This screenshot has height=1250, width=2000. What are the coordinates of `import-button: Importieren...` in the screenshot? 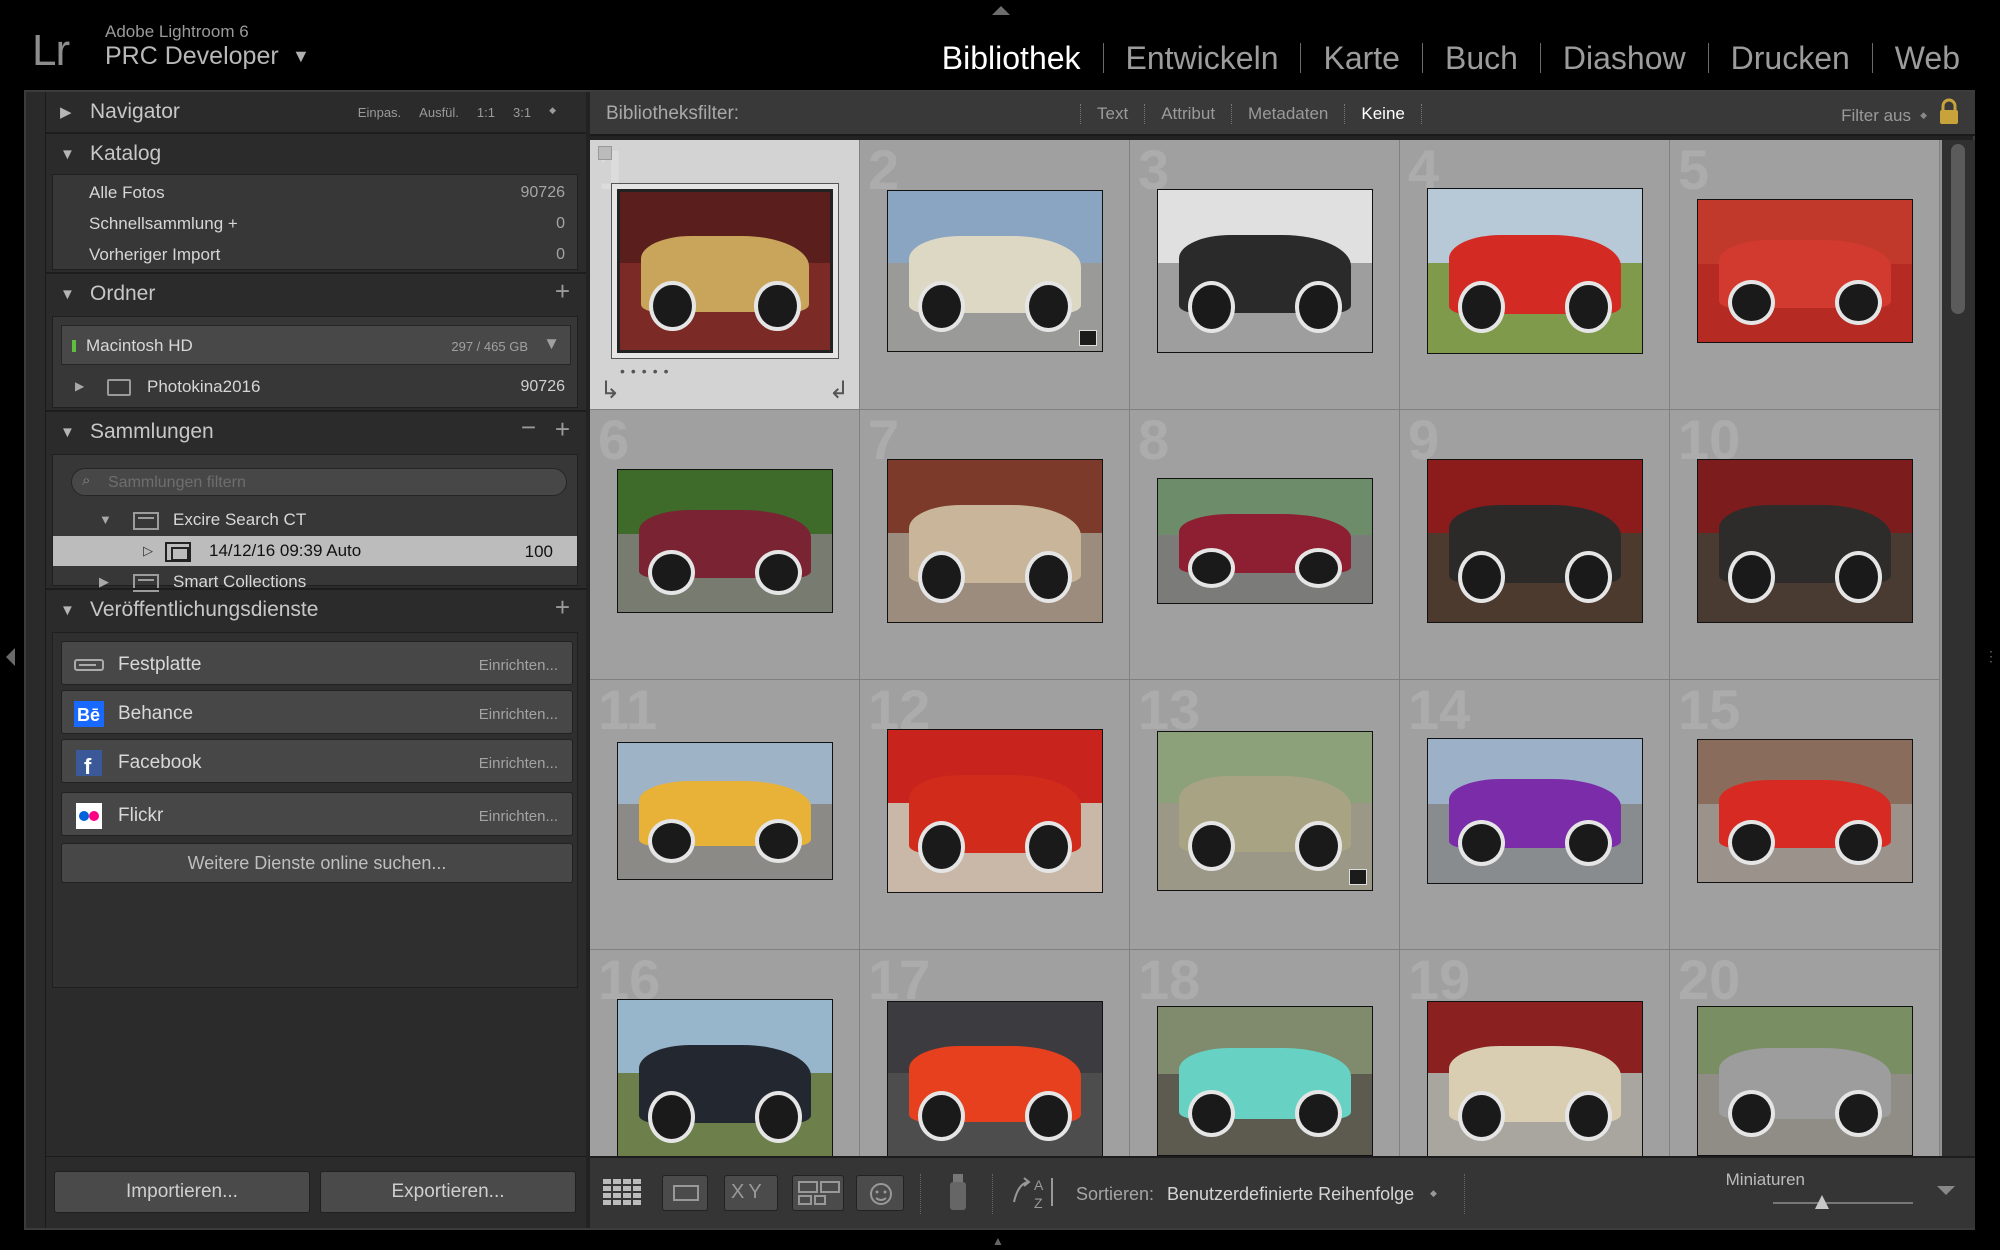 It's located at (182, 1192).